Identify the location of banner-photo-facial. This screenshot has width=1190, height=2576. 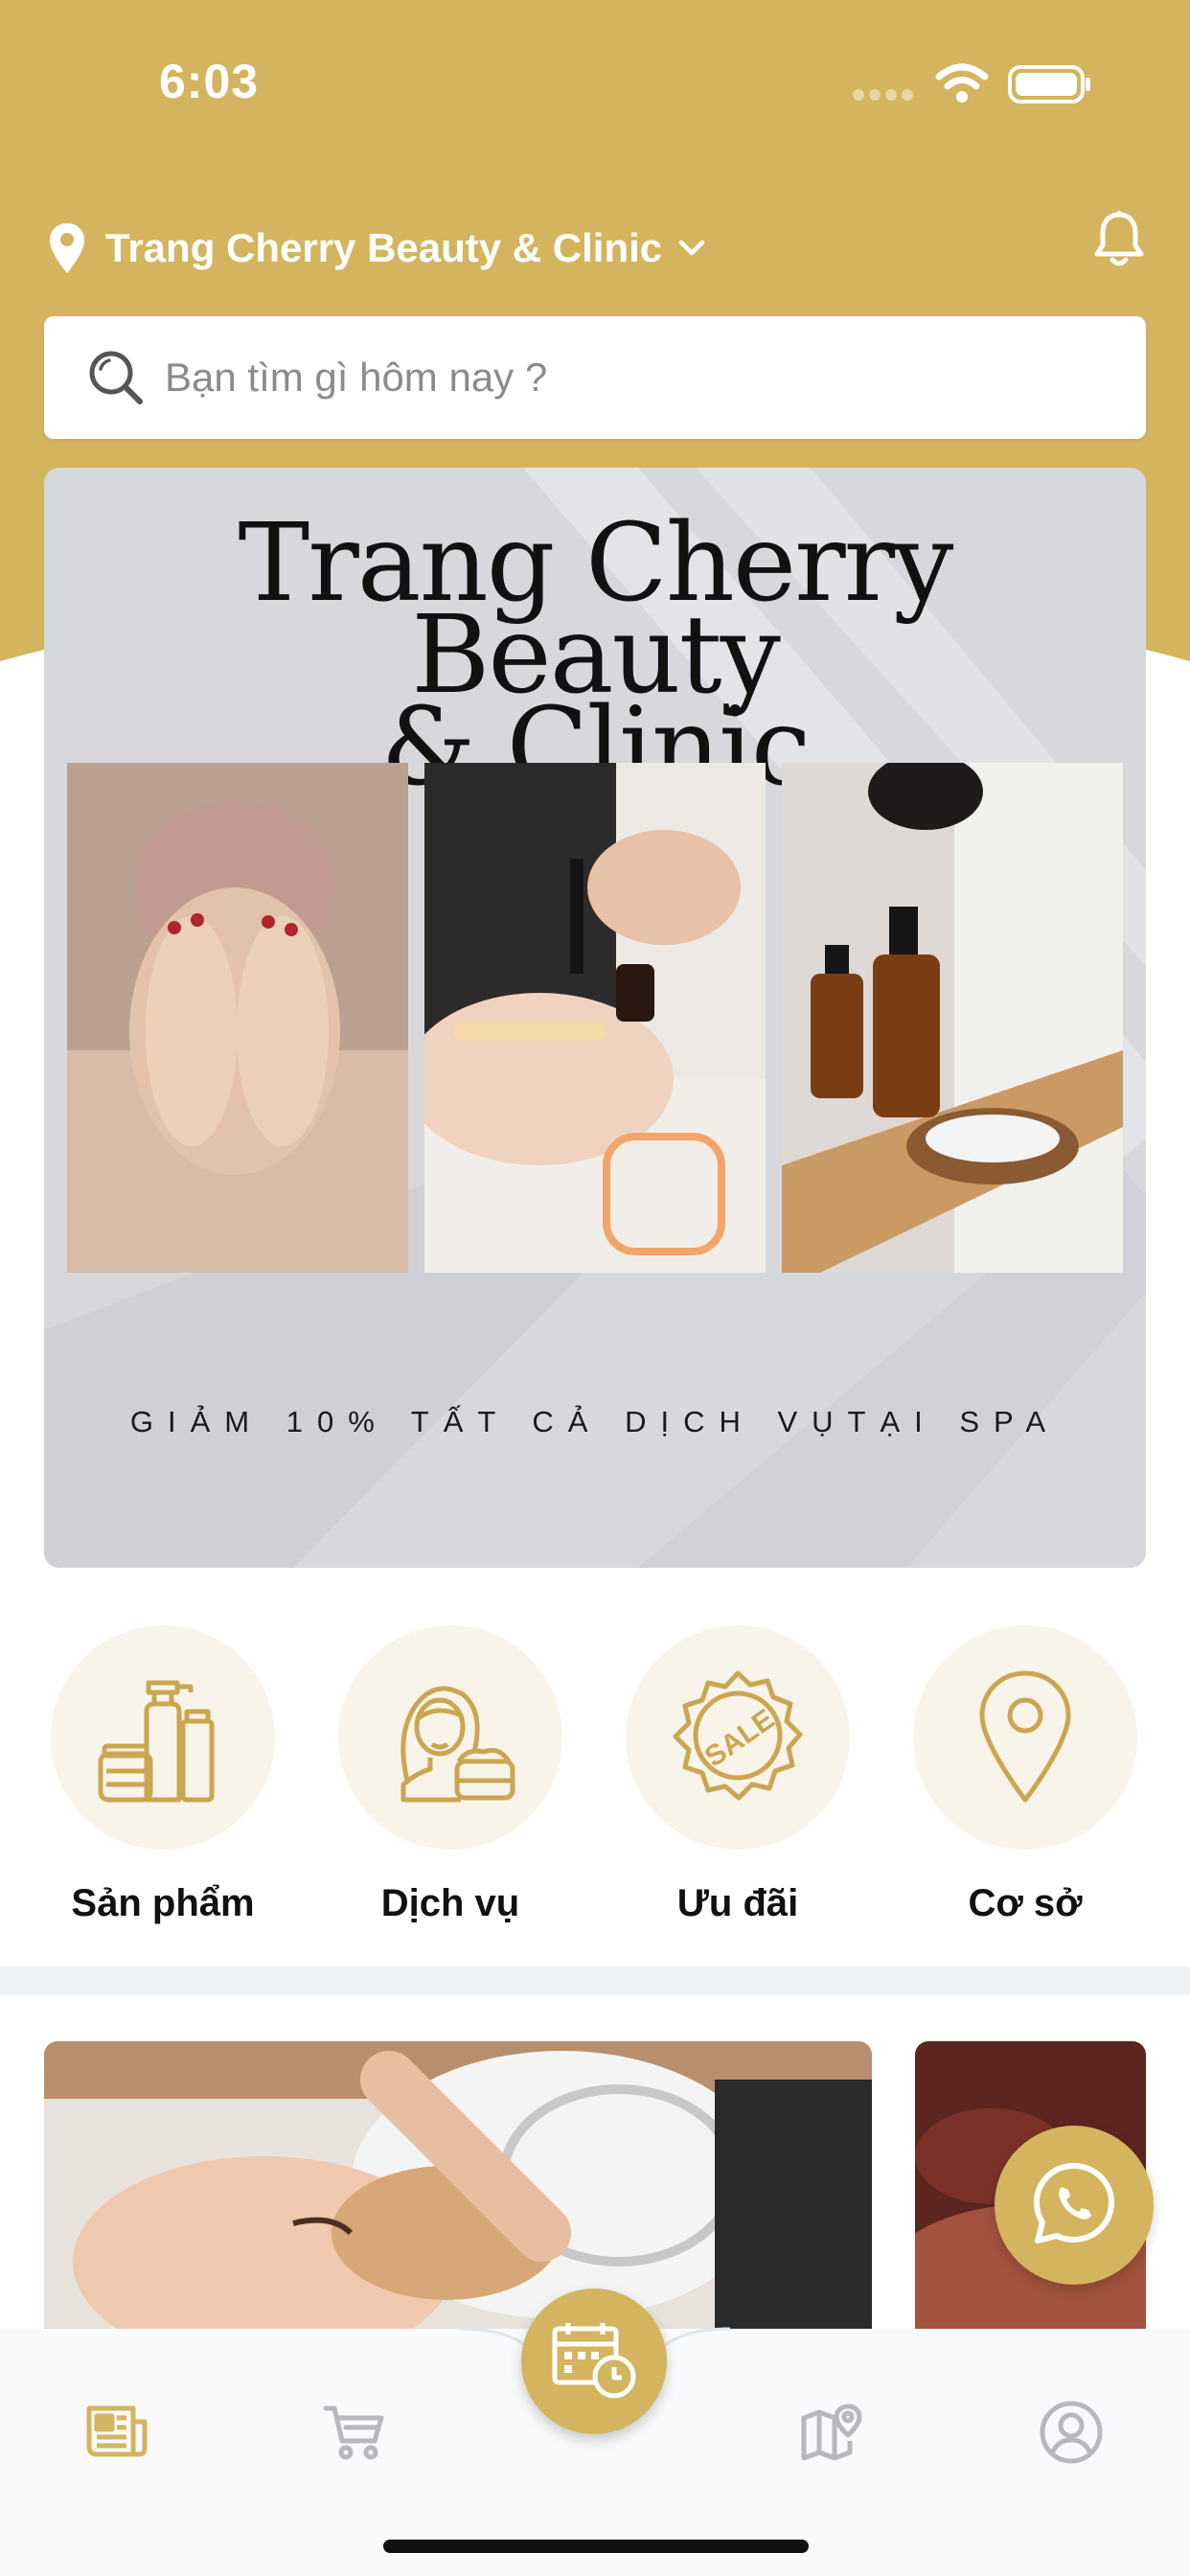
(238, 1018).